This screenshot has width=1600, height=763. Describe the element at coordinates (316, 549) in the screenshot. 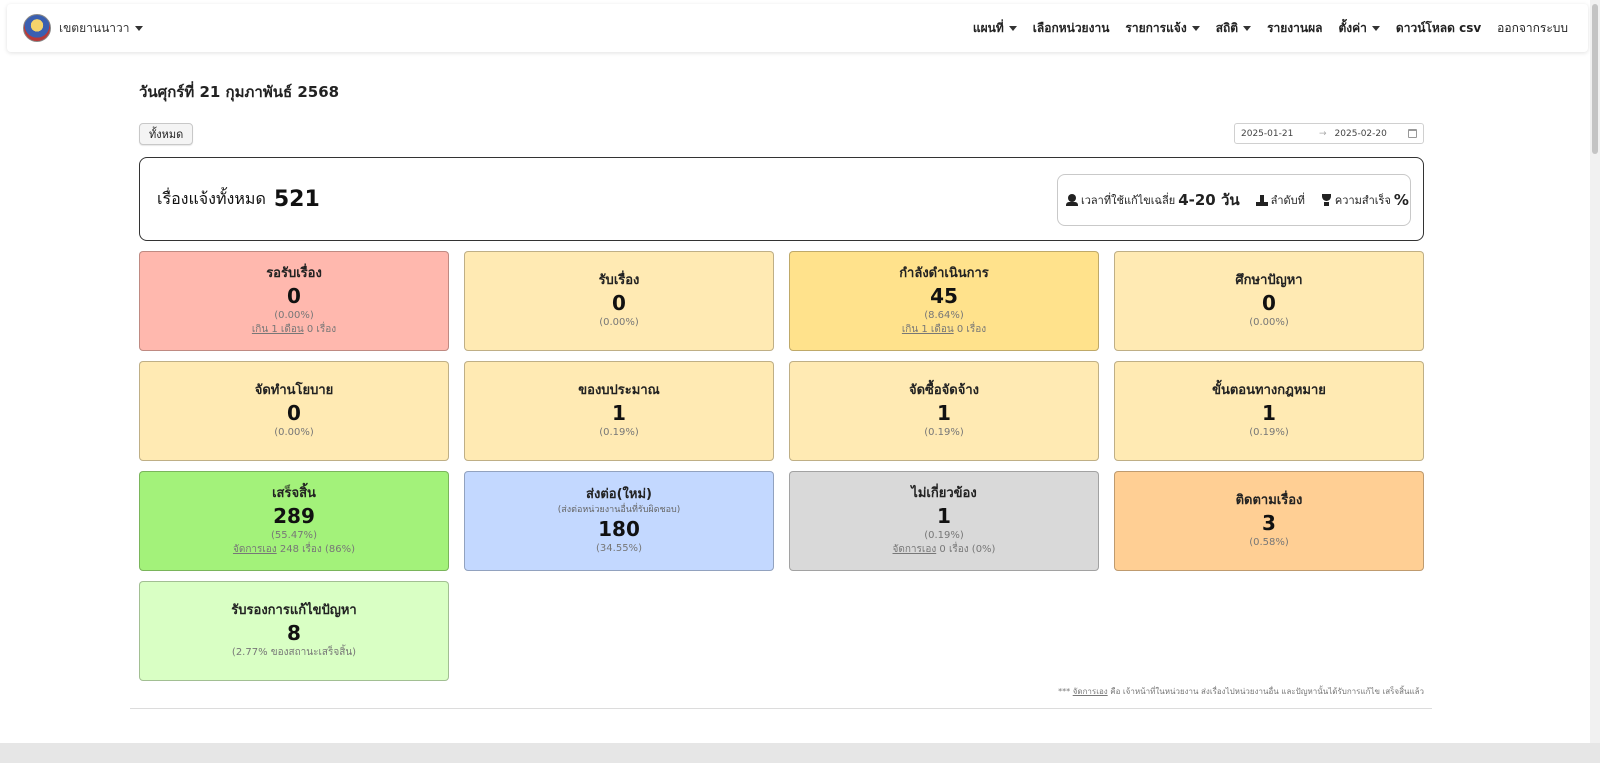

I see `card-extra-text: 248 เรื่อง (86%)` at that location.